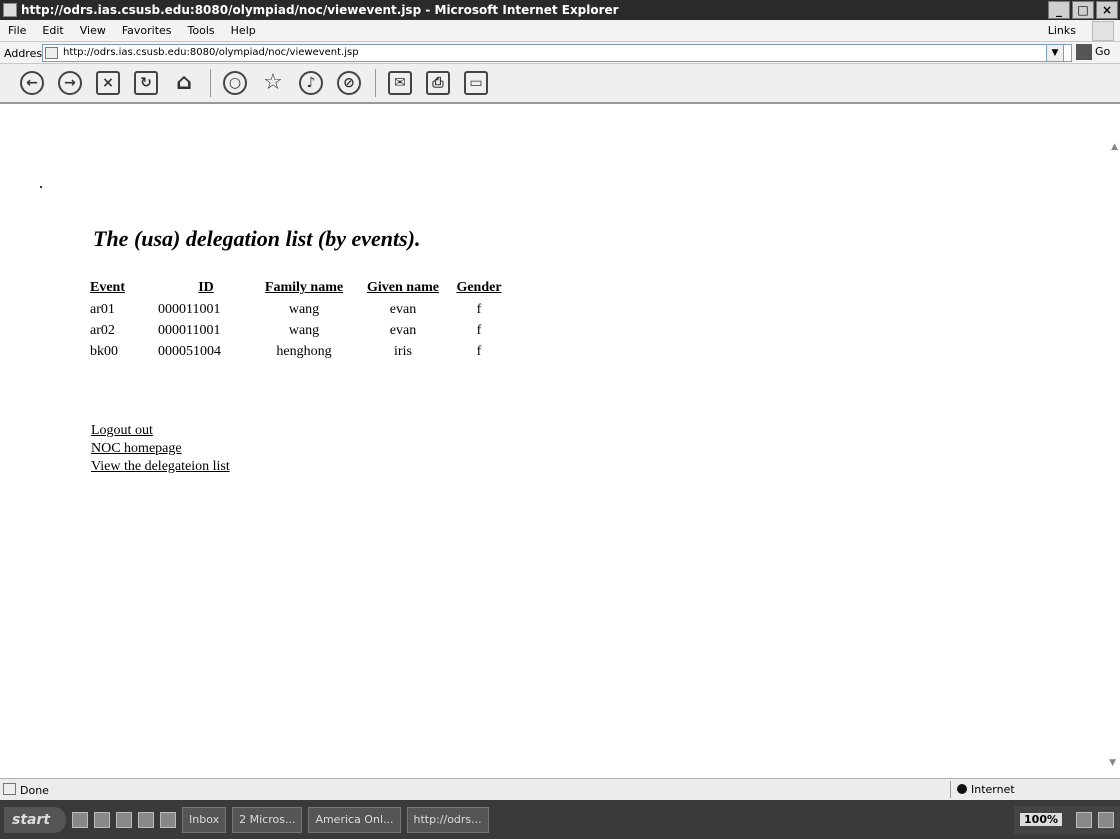  Describe the element at coordinates (1041, 819) in the screenshot. I see `zoom-indicator: 100%` at that location.